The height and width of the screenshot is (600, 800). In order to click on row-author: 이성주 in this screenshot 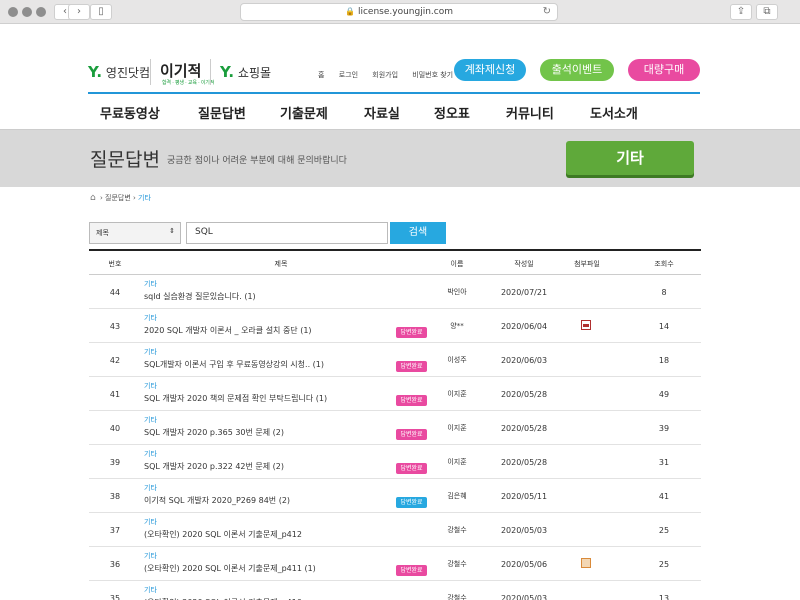, I will do `click(457, 360)`.